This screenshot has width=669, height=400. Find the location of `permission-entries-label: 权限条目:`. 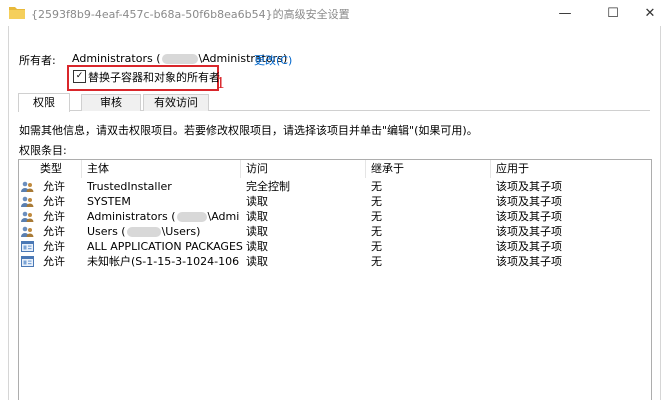

permission-entries-label: 权限条目: is located at coordinates (43, 150).